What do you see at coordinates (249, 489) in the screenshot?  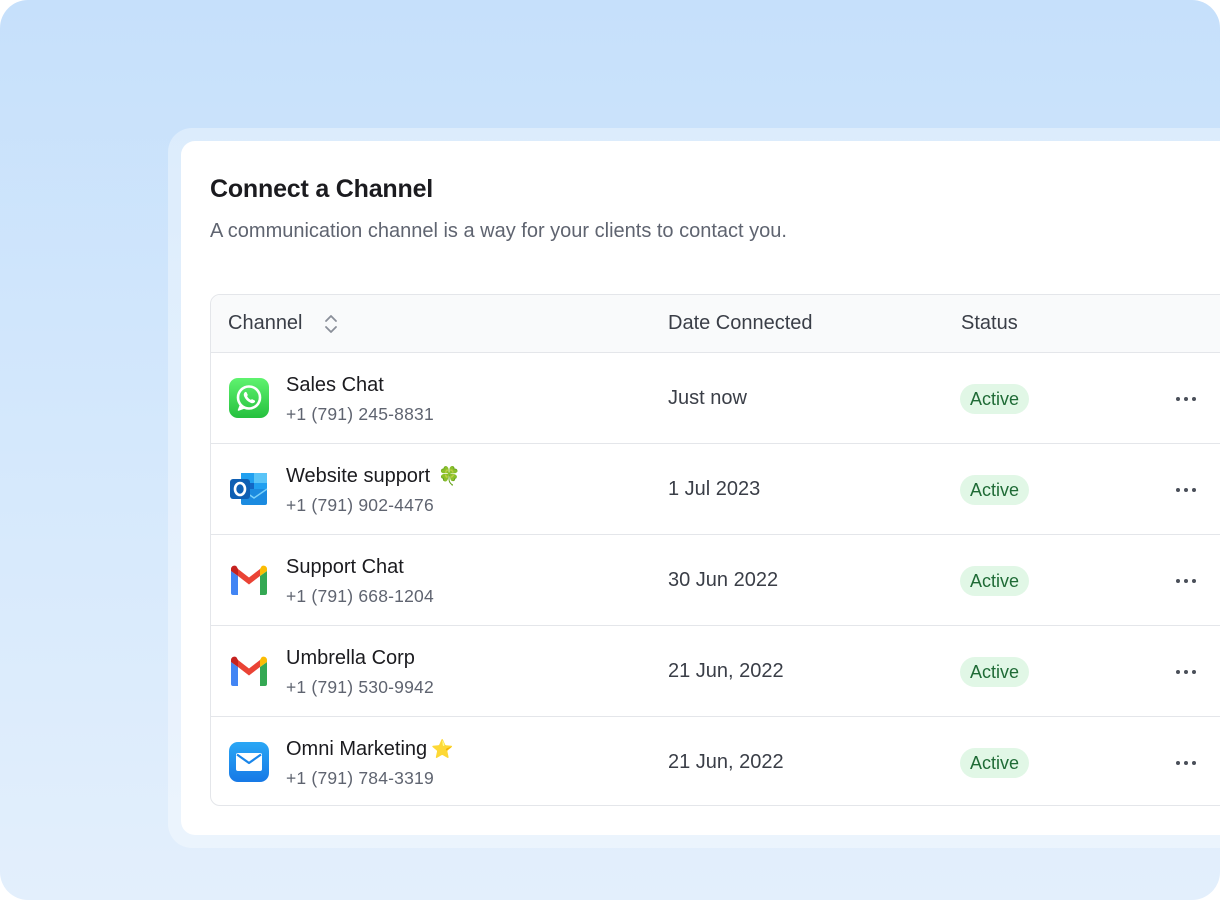 I see `outlook-icon` at bounding box center [249, 489].